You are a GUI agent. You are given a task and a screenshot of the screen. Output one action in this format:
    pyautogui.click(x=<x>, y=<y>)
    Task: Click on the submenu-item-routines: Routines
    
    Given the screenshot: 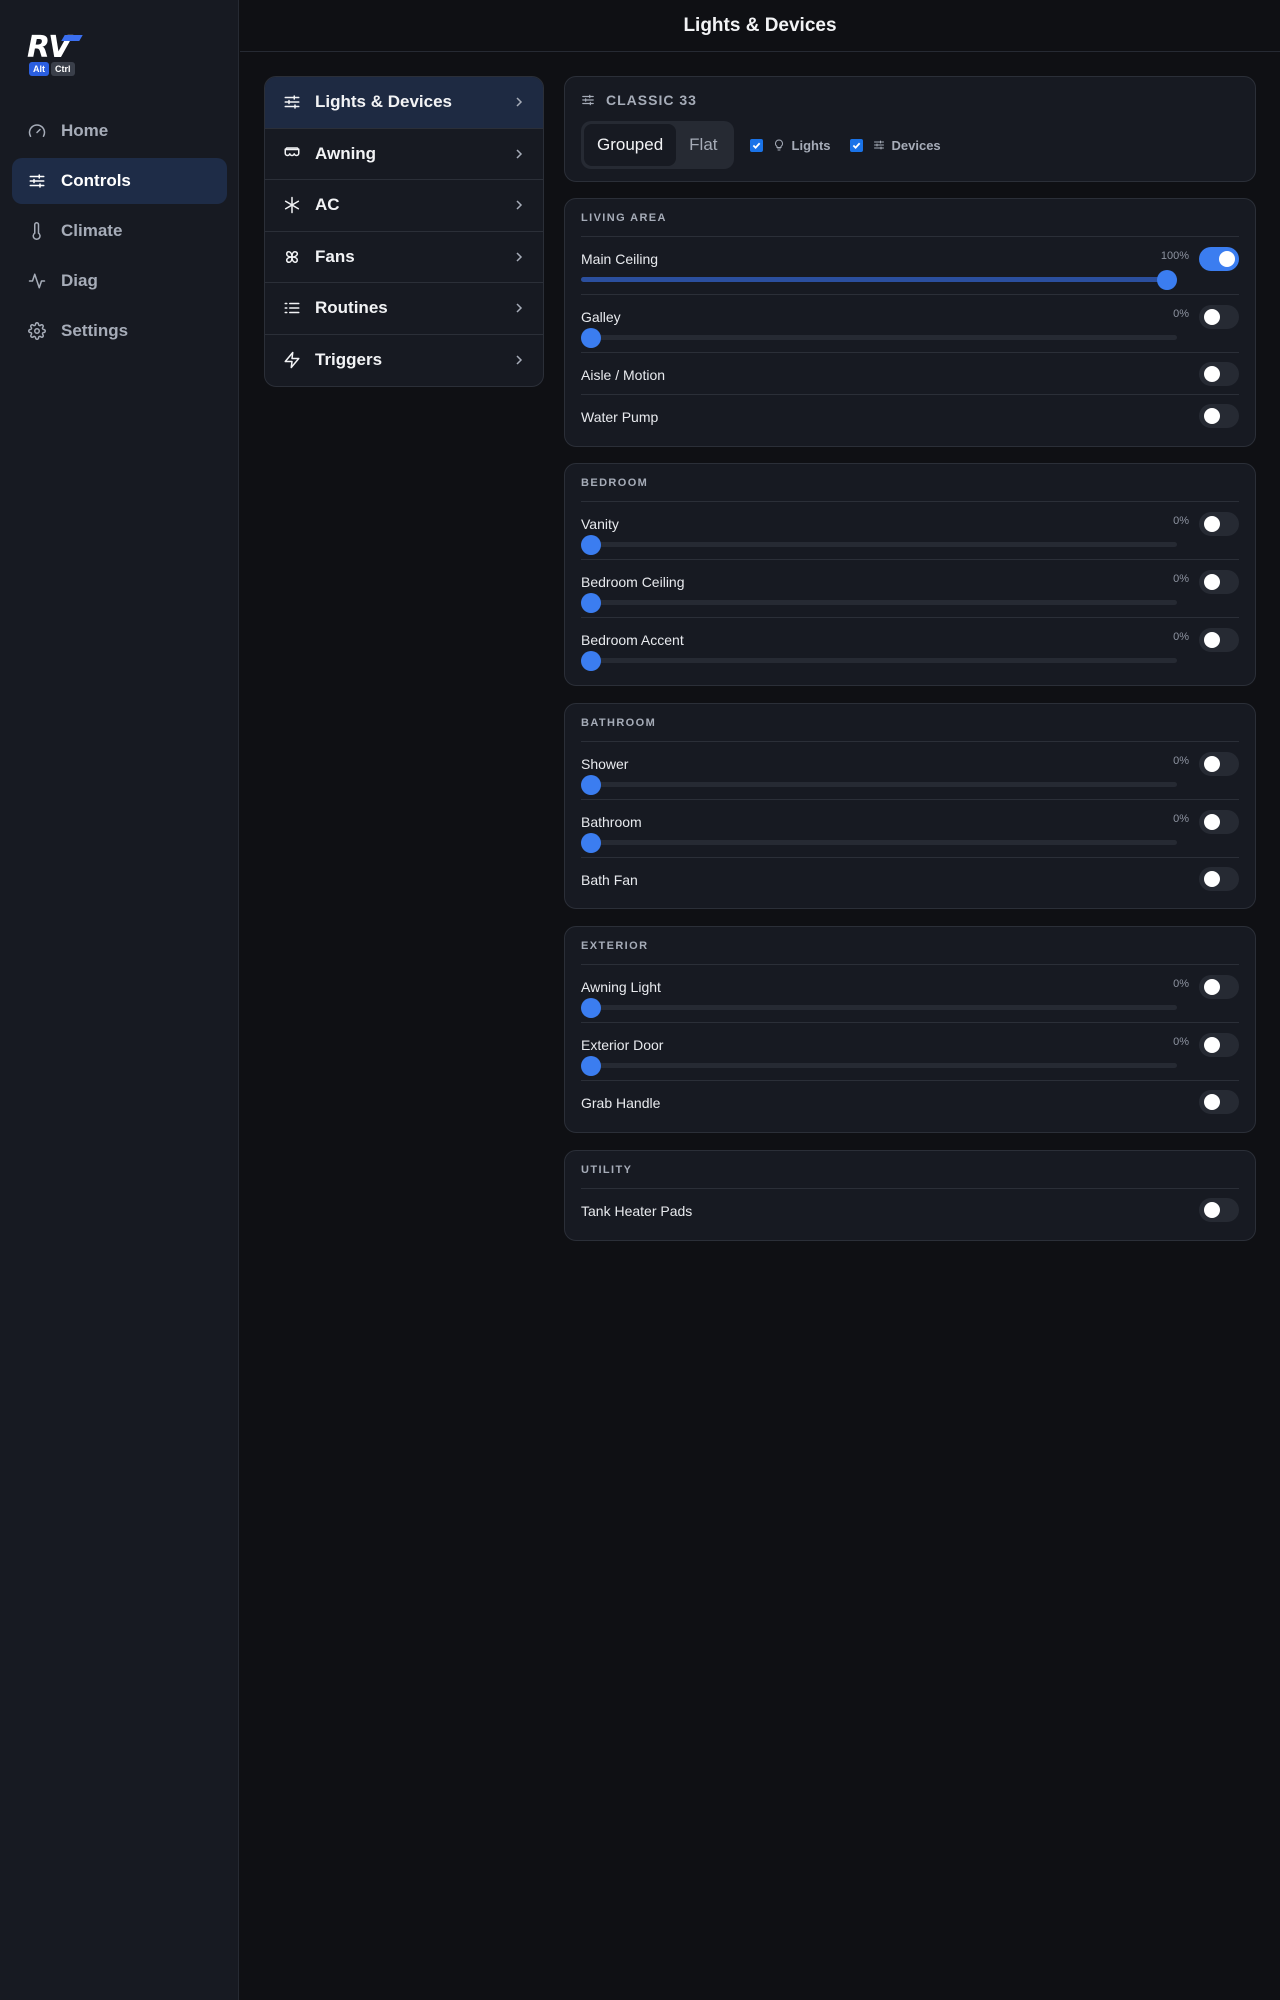 What is the action you would take?
    pyautogui.click(x=404, y=309)
    